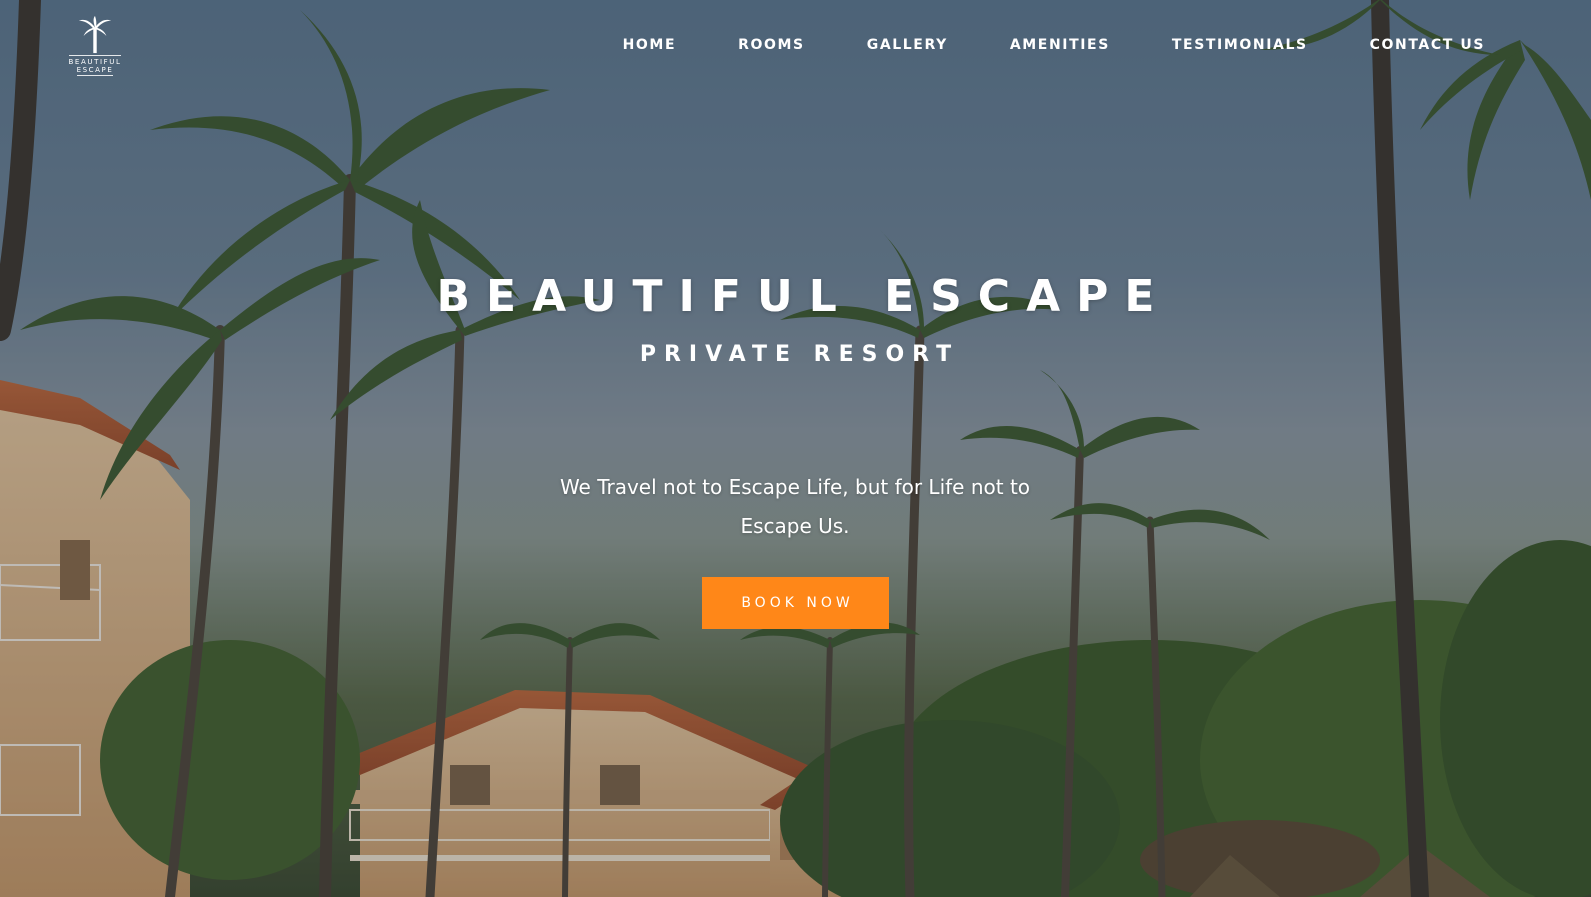 The width and height of the screenshot is (1591, 897). Describe the element at coordinates (803, 296) in the screenshot. I see `hero-title: BEAUTIFUL ESCAPE` at that location.